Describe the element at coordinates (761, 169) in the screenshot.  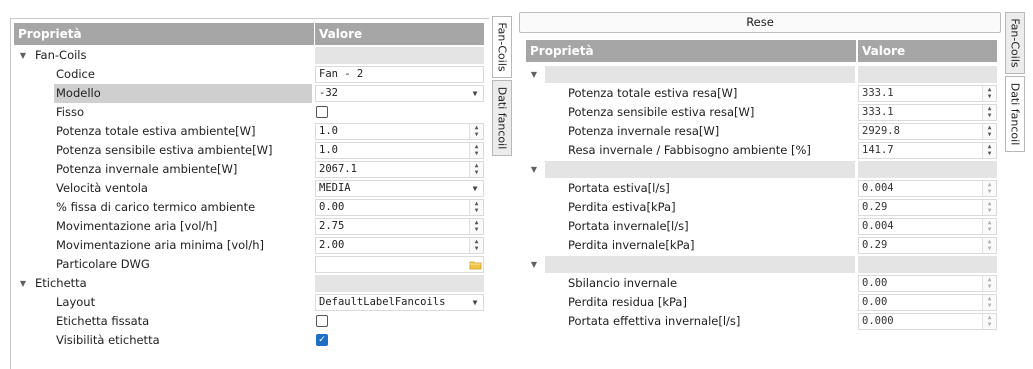
I see `group-row-2: ▼` at that location.